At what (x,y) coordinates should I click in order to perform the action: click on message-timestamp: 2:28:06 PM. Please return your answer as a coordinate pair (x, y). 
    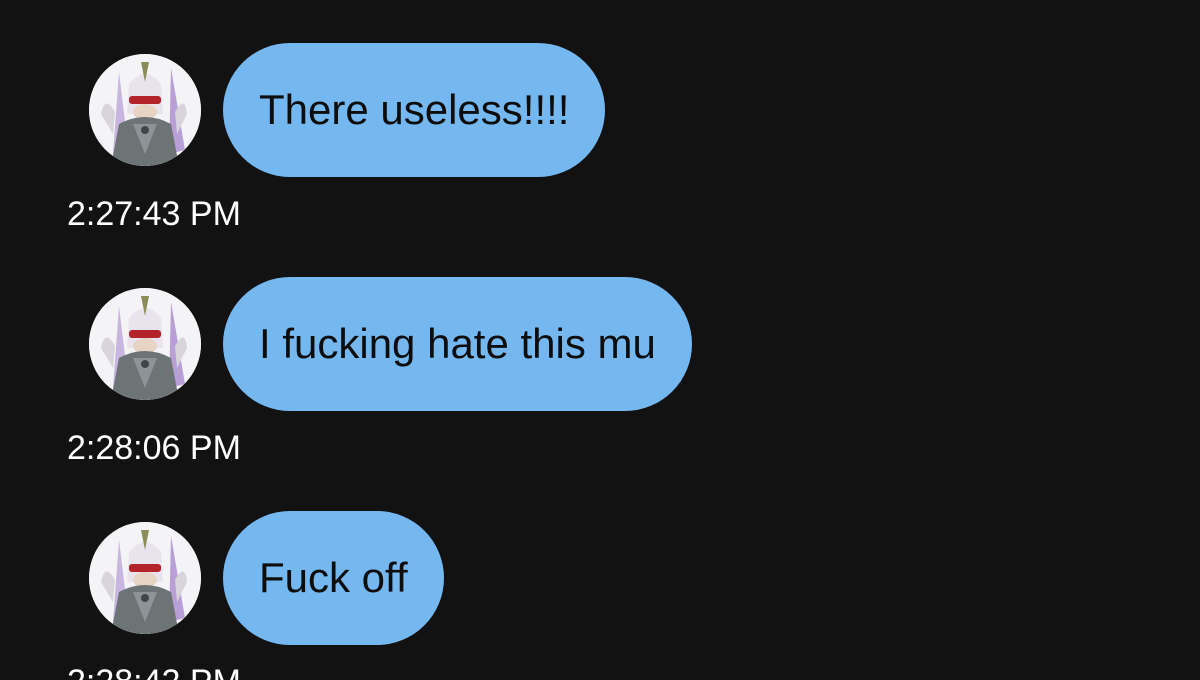
    Looking at the image, I should click on (154, 448).